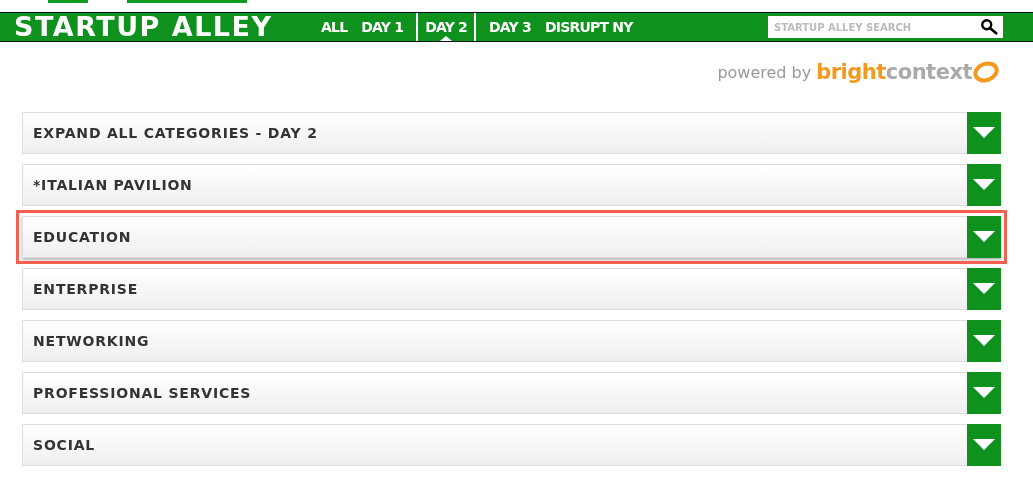  I want to click on site-title: STARTUP ALLEY, so click(144, 27).